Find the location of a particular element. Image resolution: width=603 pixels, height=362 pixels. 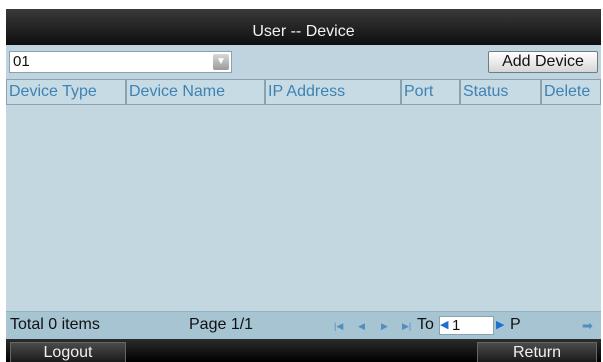

goto-label: To is located at coordinates (425, 324).